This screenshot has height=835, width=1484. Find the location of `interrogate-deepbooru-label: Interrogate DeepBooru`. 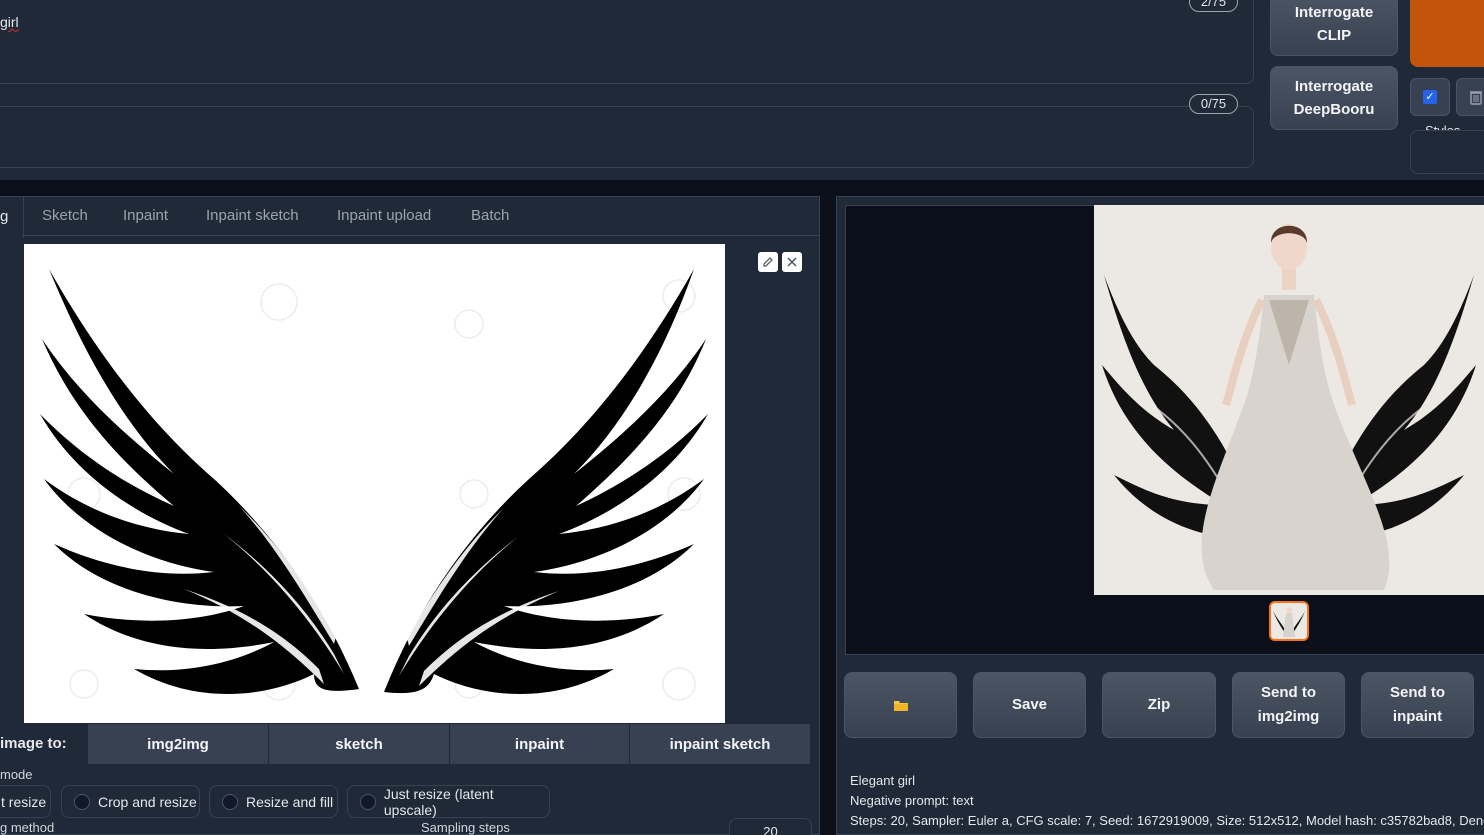

interrogate-deepbooru-label: Interrogate DeepBooru is located at coordinates (1334, 98).